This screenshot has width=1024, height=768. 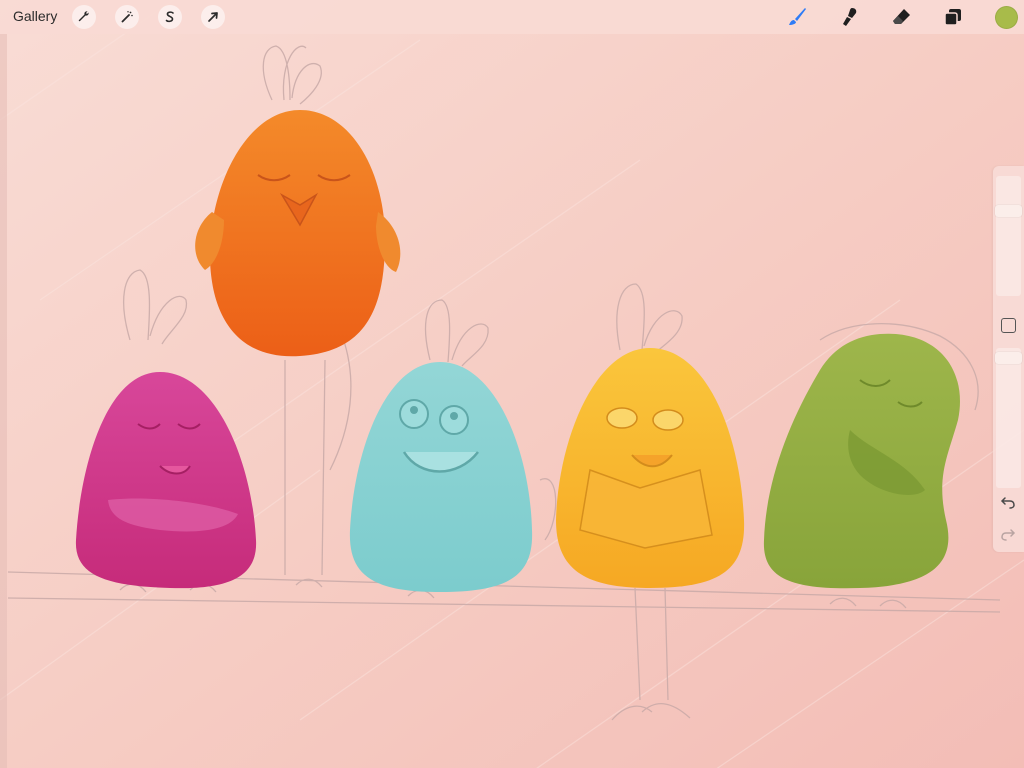 I want to click on undo-button, so click(x=1008, y=502).